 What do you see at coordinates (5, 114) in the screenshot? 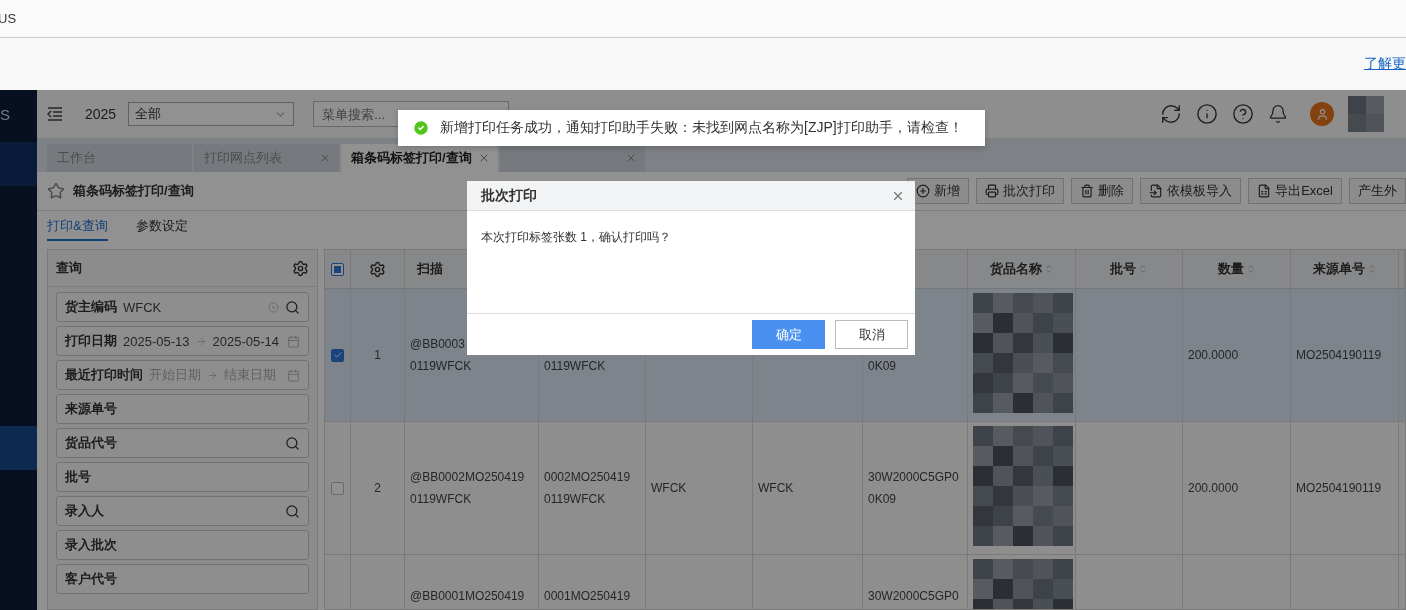
I see `logo-text: S` at bounding box center [5, 114].